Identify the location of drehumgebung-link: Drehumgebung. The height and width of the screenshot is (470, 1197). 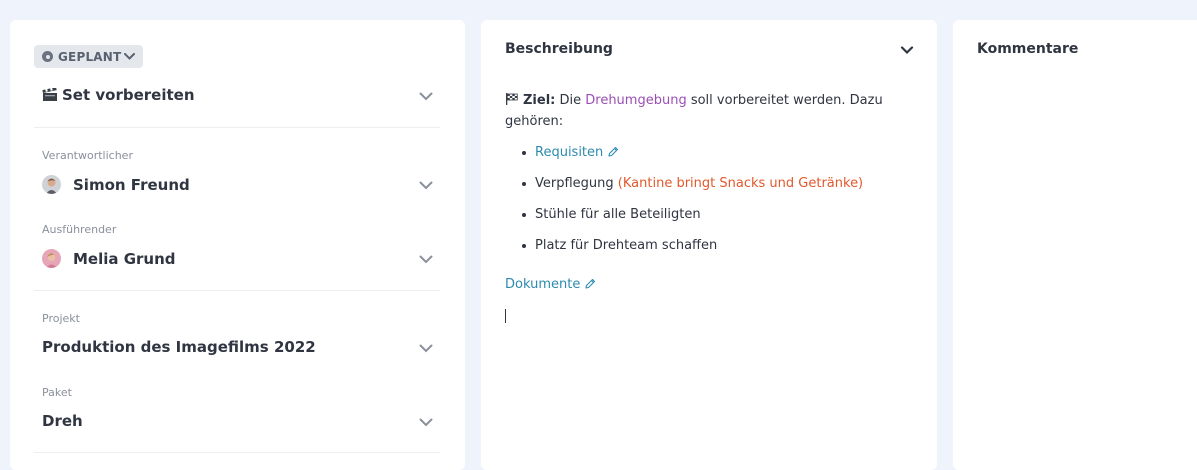
(635, 100).